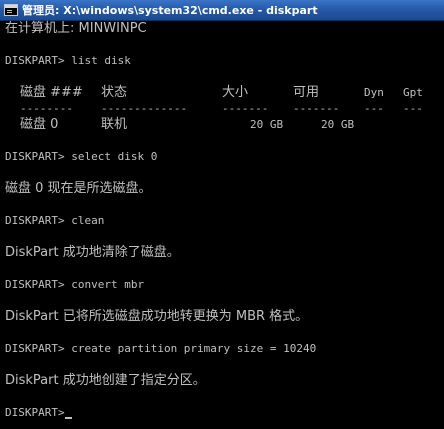  What do you see at coordinates (92, 252) in the screenshot?
I see `message-clean: DiskPart 成功地清除了磁盘。` at bounding box center [92, 252].